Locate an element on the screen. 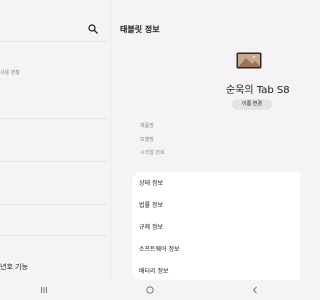  rename-button: 이름 변경 is located at coordinates (252, 104).